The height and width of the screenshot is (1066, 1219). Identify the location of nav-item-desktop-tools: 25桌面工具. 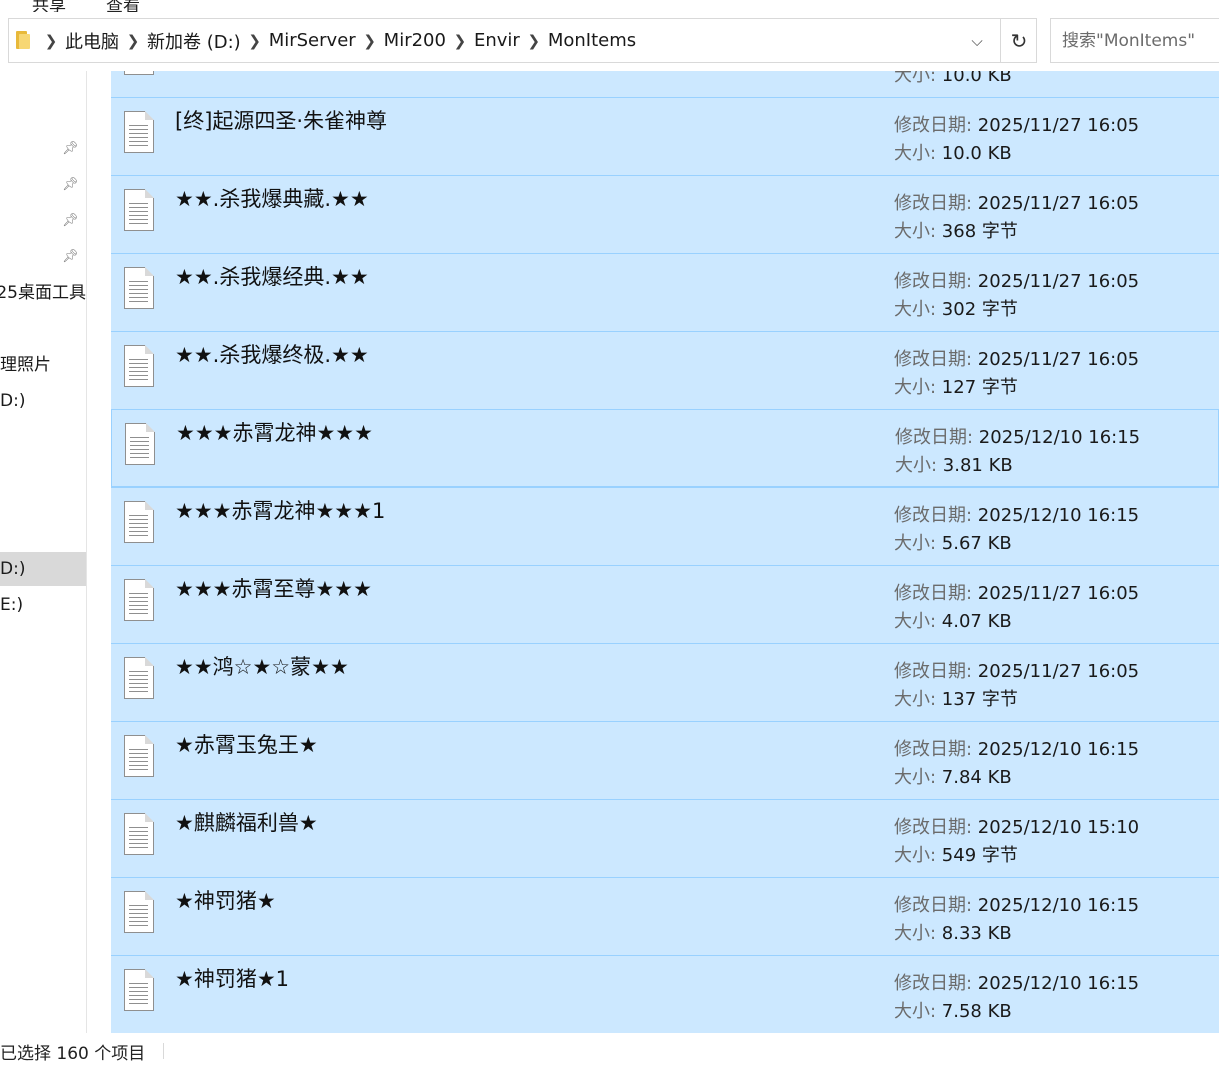
(43, 293).